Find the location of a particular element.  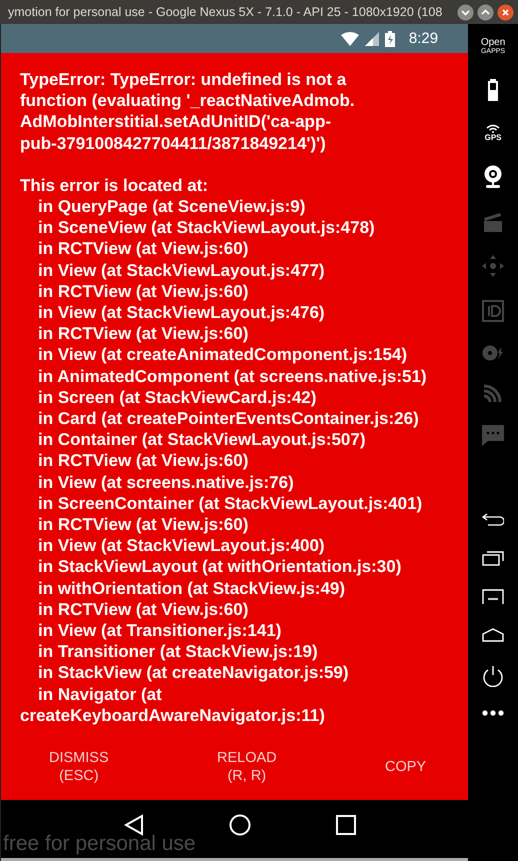

stack-frame: in Navigator (at createKeyboardAwareNavigator.js:11) is located at coordinates (237, 705).